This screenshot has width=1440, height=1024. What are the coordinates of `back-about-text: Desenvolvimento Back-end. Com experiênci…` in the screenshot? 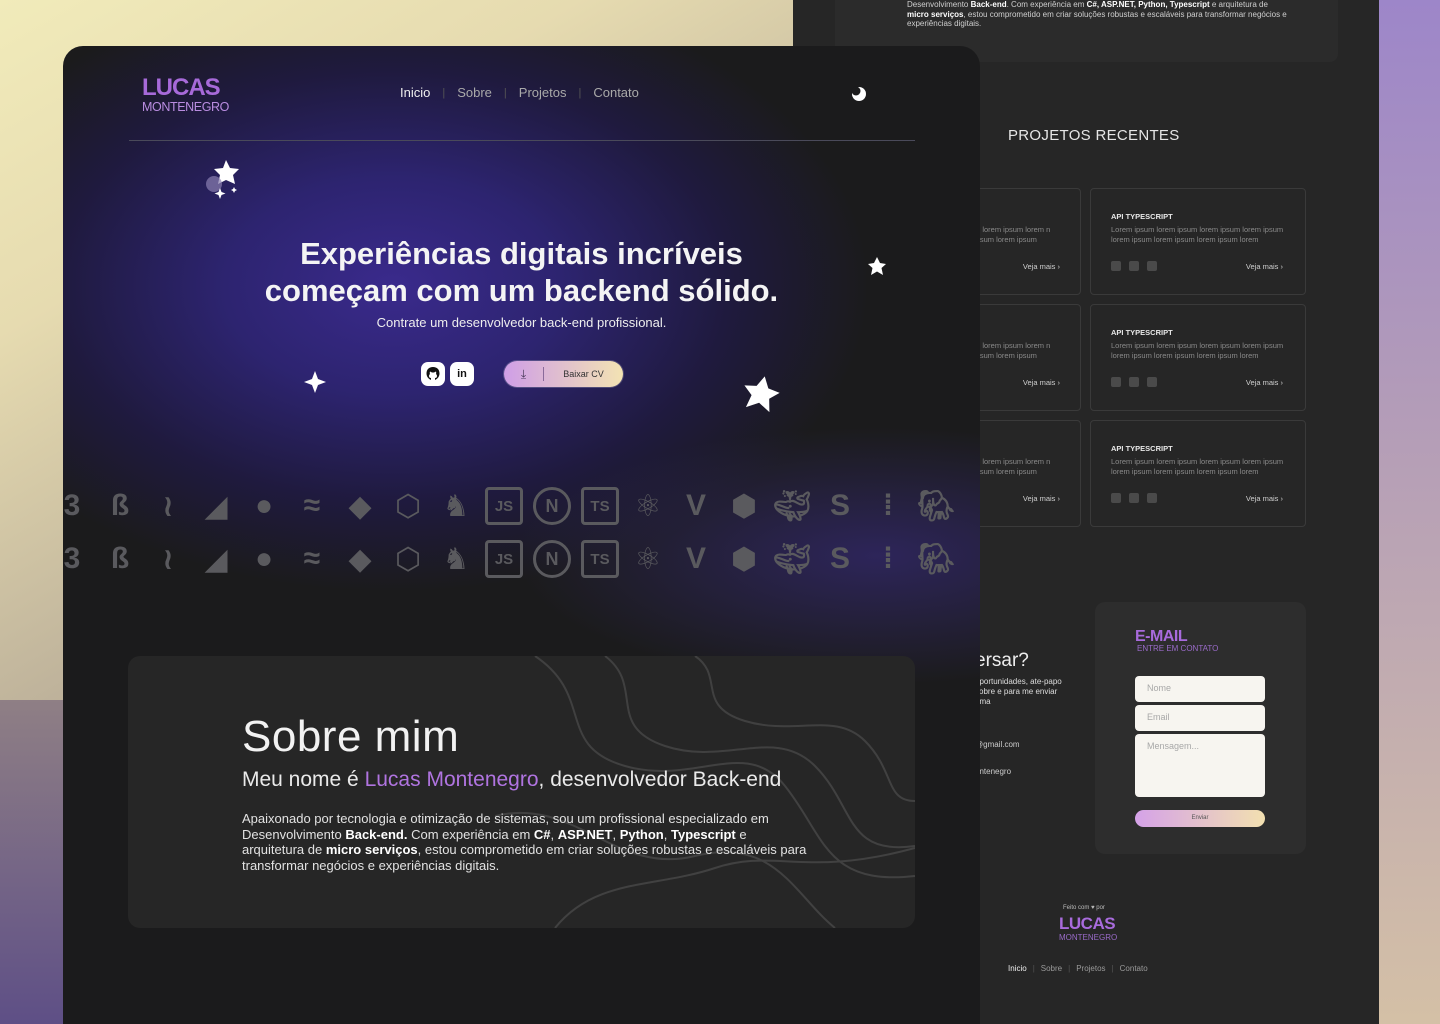 It's located at (1097, 14).